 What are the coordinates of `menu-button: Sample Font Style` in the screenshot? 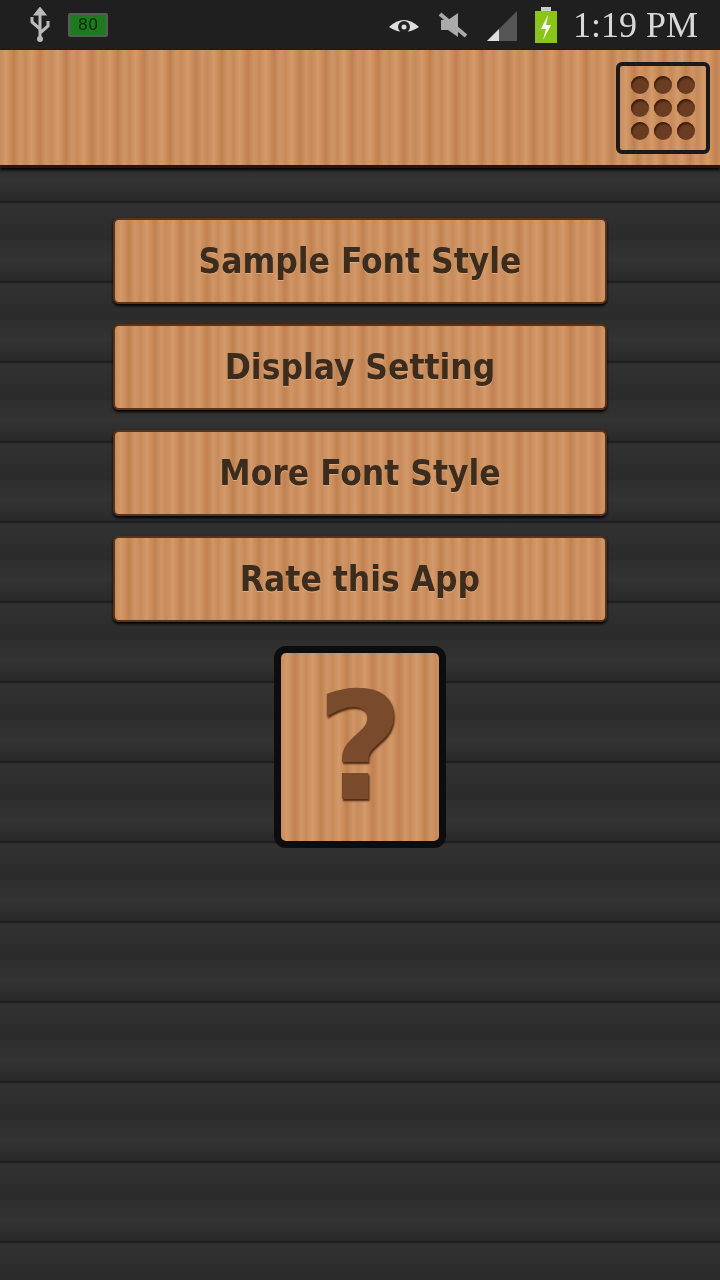 It's located at (360, 261).